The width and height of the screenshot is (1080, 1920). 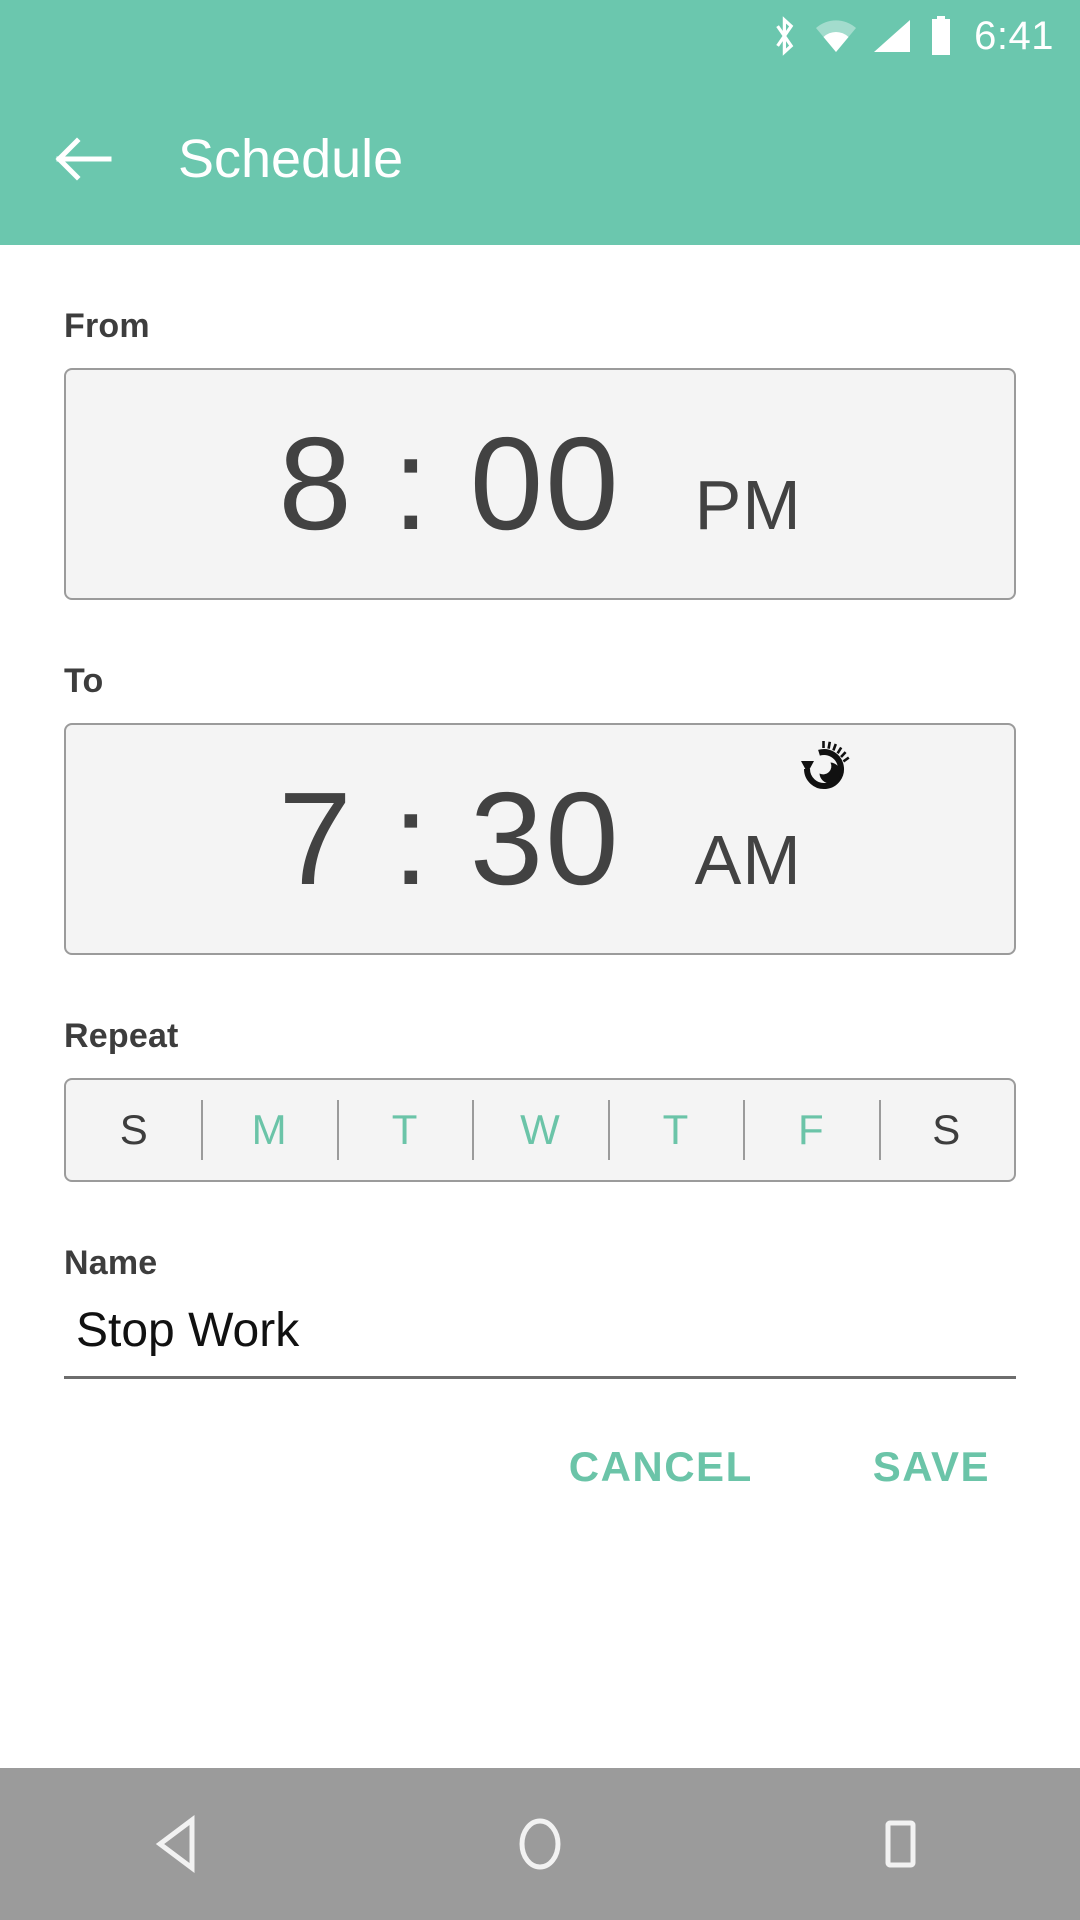 What do you see at coordinates (748, 505) in the screenshot?
I see `from-meridiem: PM` at bounding box center [748, 505].